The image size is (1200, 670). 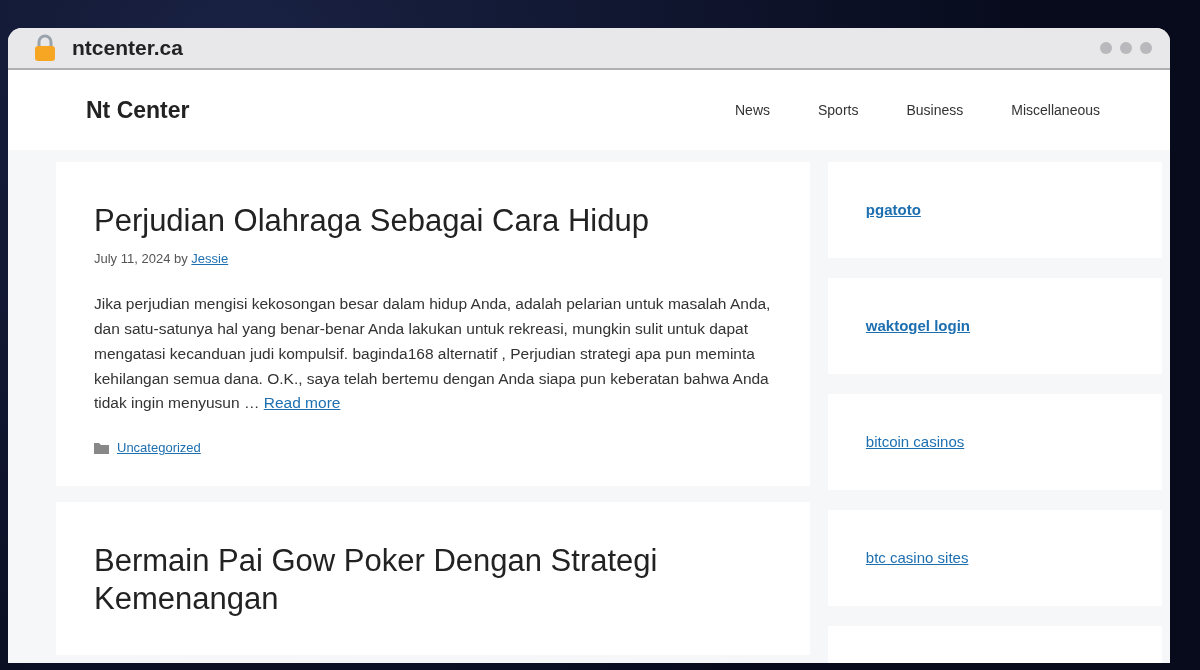 I want to click on sidebar-link: pgatoto, so click(x=893, y=210).